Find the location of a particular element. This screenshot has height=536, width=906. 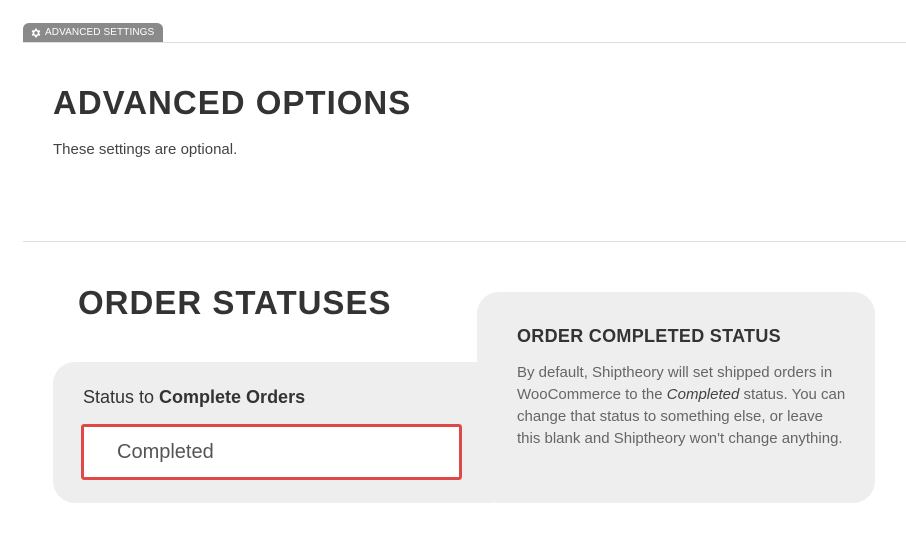

top-divider is located at coordinates (464, 42).